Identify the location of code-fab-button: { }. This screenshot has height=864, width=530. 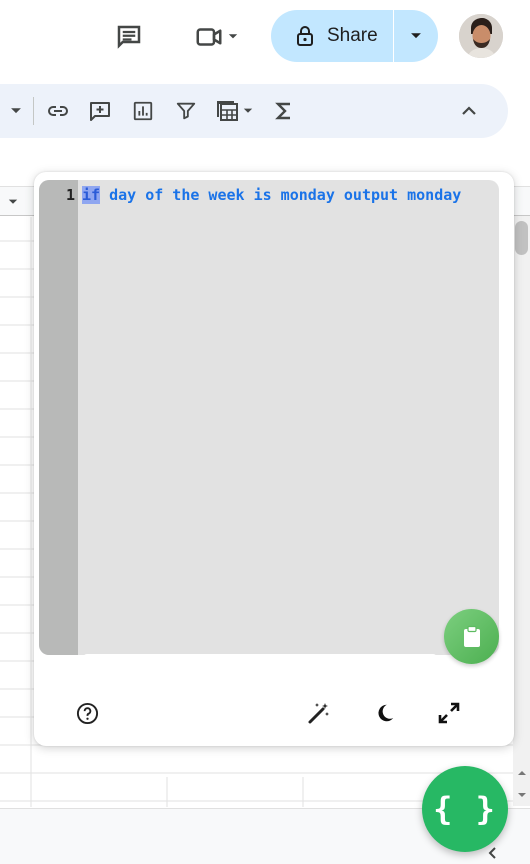
(465, 809).